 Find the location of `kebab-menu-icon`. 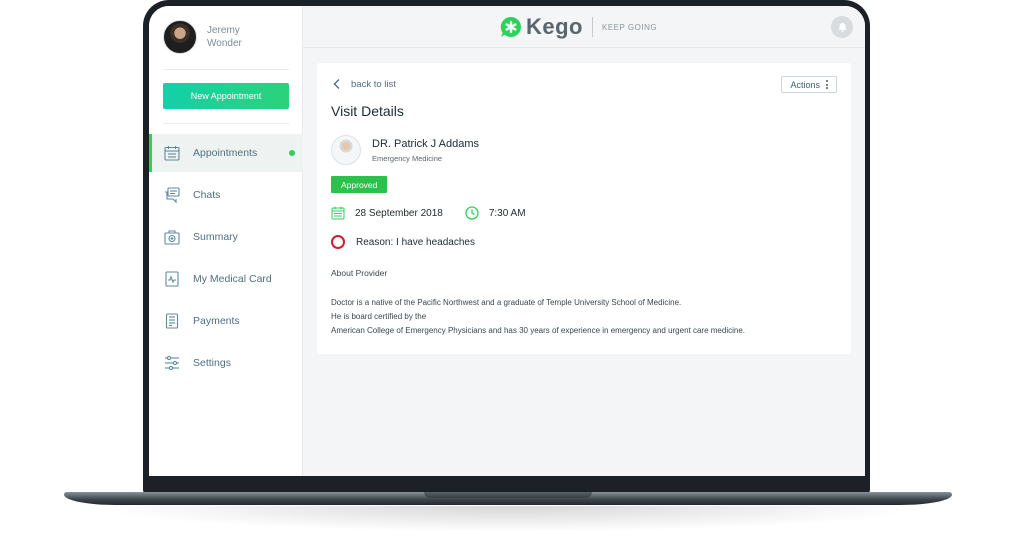

kebab-menu-icon is located at coordinates (827, 84).